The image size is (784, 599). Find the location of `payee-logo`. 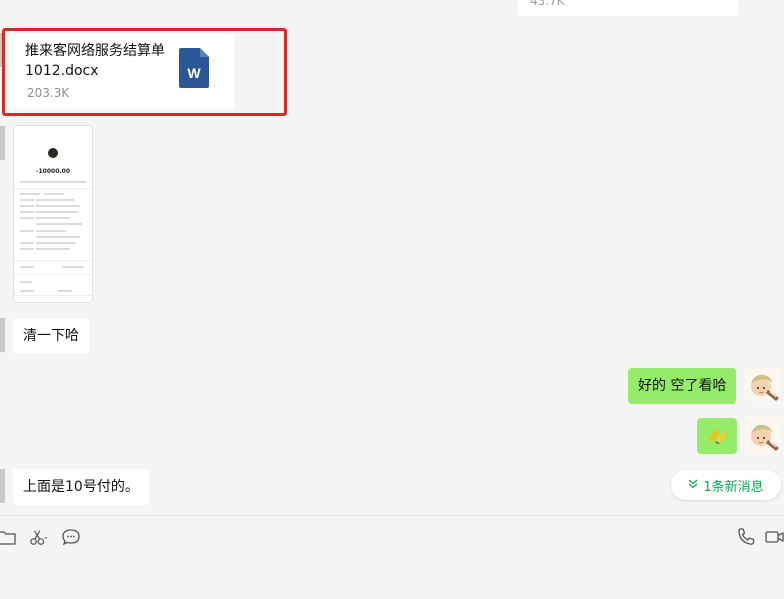

payee-logo is located at coordinates (53, 153).